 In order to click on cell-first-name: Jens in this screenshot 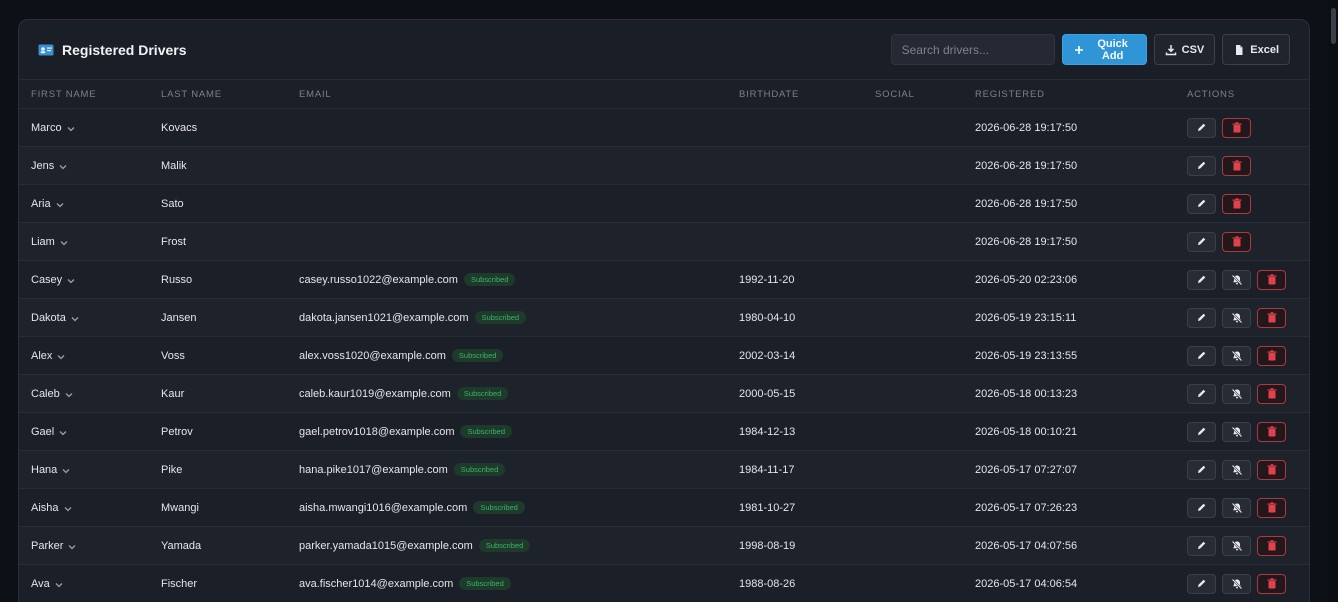, I will do `click(90, 165)`.